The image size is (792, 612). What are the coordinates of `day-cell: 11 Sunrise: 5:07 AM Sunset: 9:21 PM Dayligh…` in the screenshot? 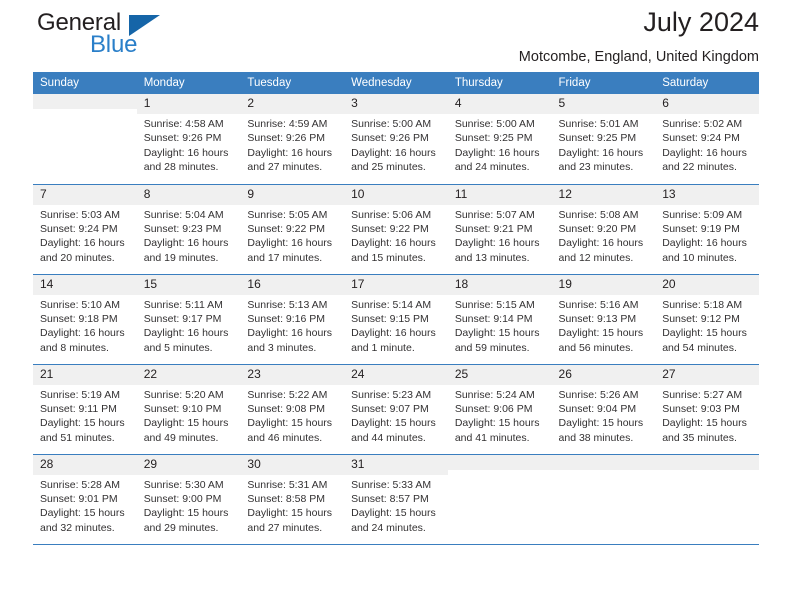 It's located at (499, 229).